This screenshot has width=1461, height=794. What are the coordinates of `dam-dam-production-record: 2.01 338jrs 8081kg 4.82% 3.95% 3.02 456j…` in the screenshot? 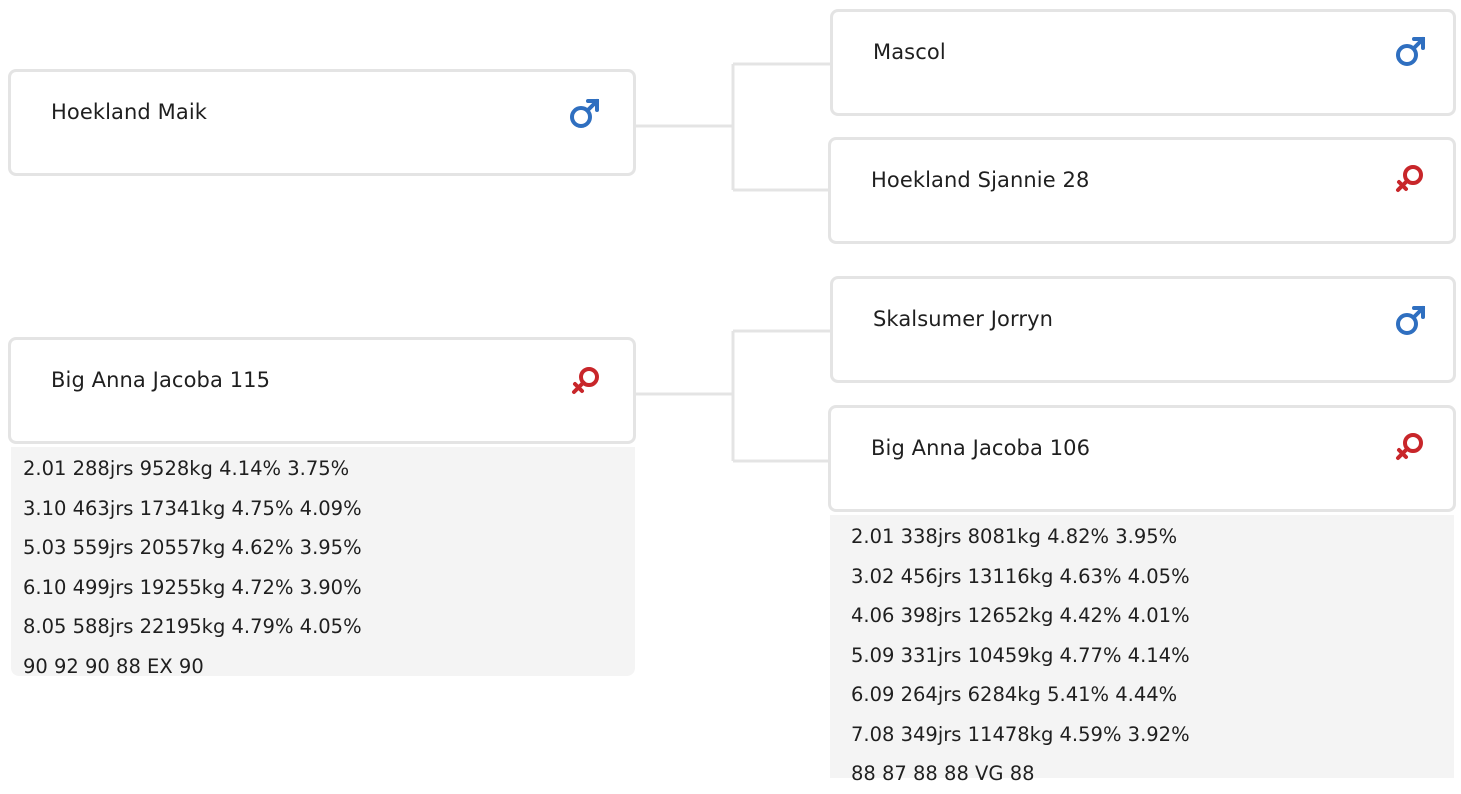 It's located at (1142, 650).